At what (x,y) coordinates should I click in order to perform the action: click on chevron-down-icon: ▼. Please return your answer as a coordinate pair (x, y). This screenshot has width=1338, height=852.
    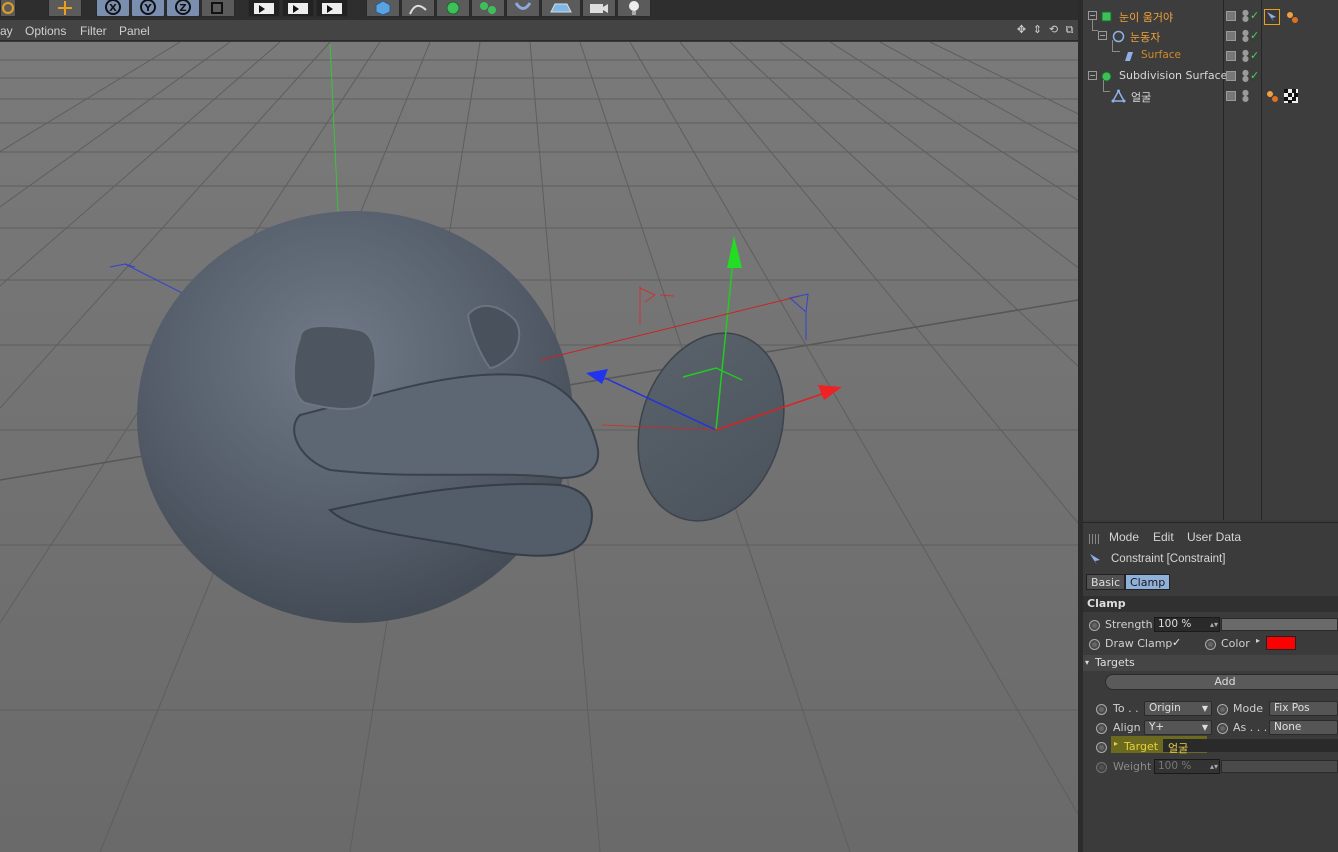
    Looking at the image, I should click on (1204, 708).